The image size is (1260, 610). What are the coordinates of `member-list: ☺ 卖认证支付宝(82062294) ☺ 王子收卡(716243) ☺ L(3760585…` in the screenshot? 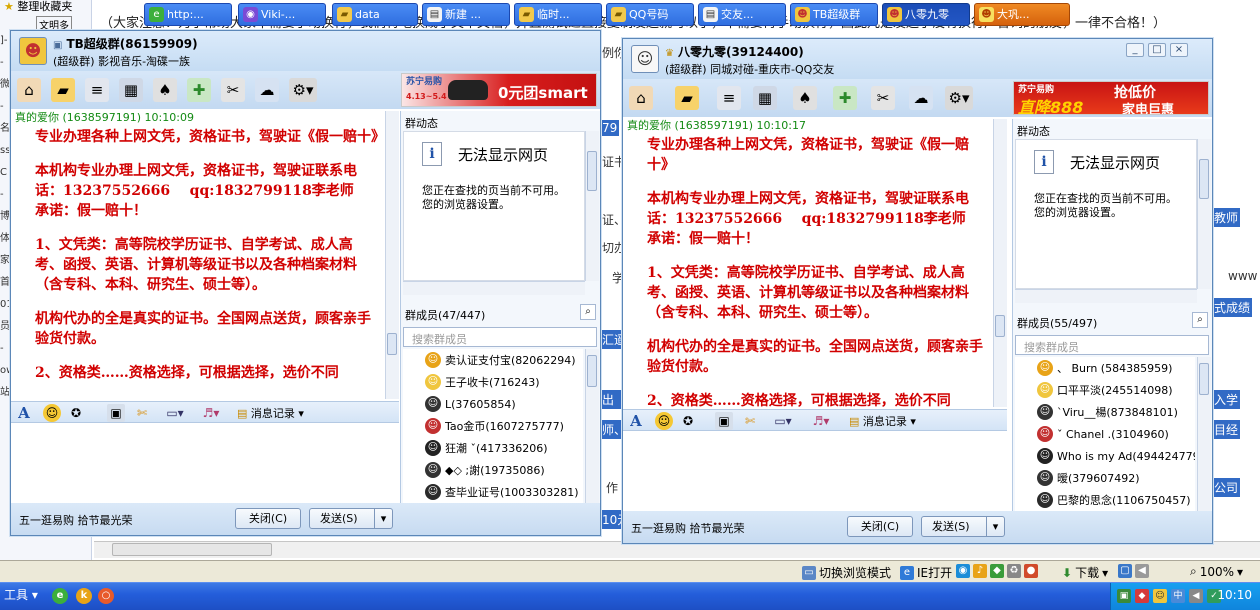 It's located at (493, 426).